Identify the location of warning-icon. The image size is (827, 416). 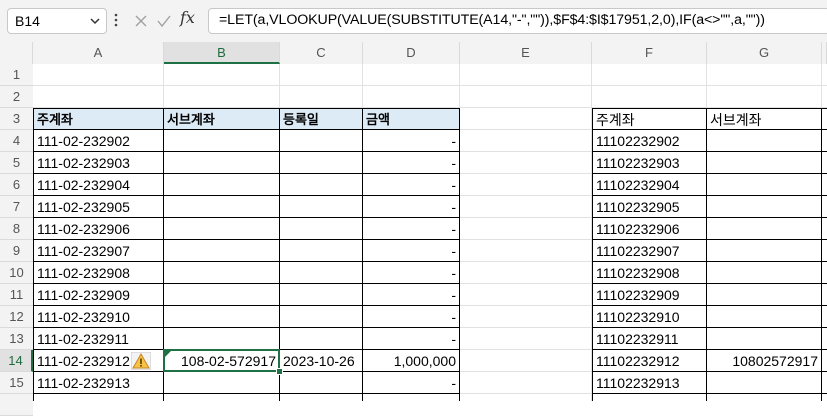
(141, 361).